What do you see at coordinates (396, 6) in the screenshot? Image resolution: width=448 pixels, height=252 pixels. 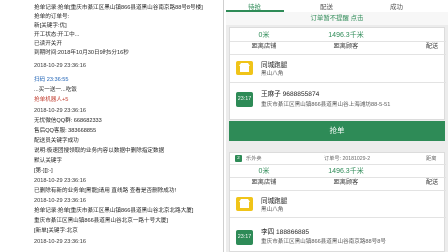 I see `tab-success: 成功` at bounding box center [396, 6].